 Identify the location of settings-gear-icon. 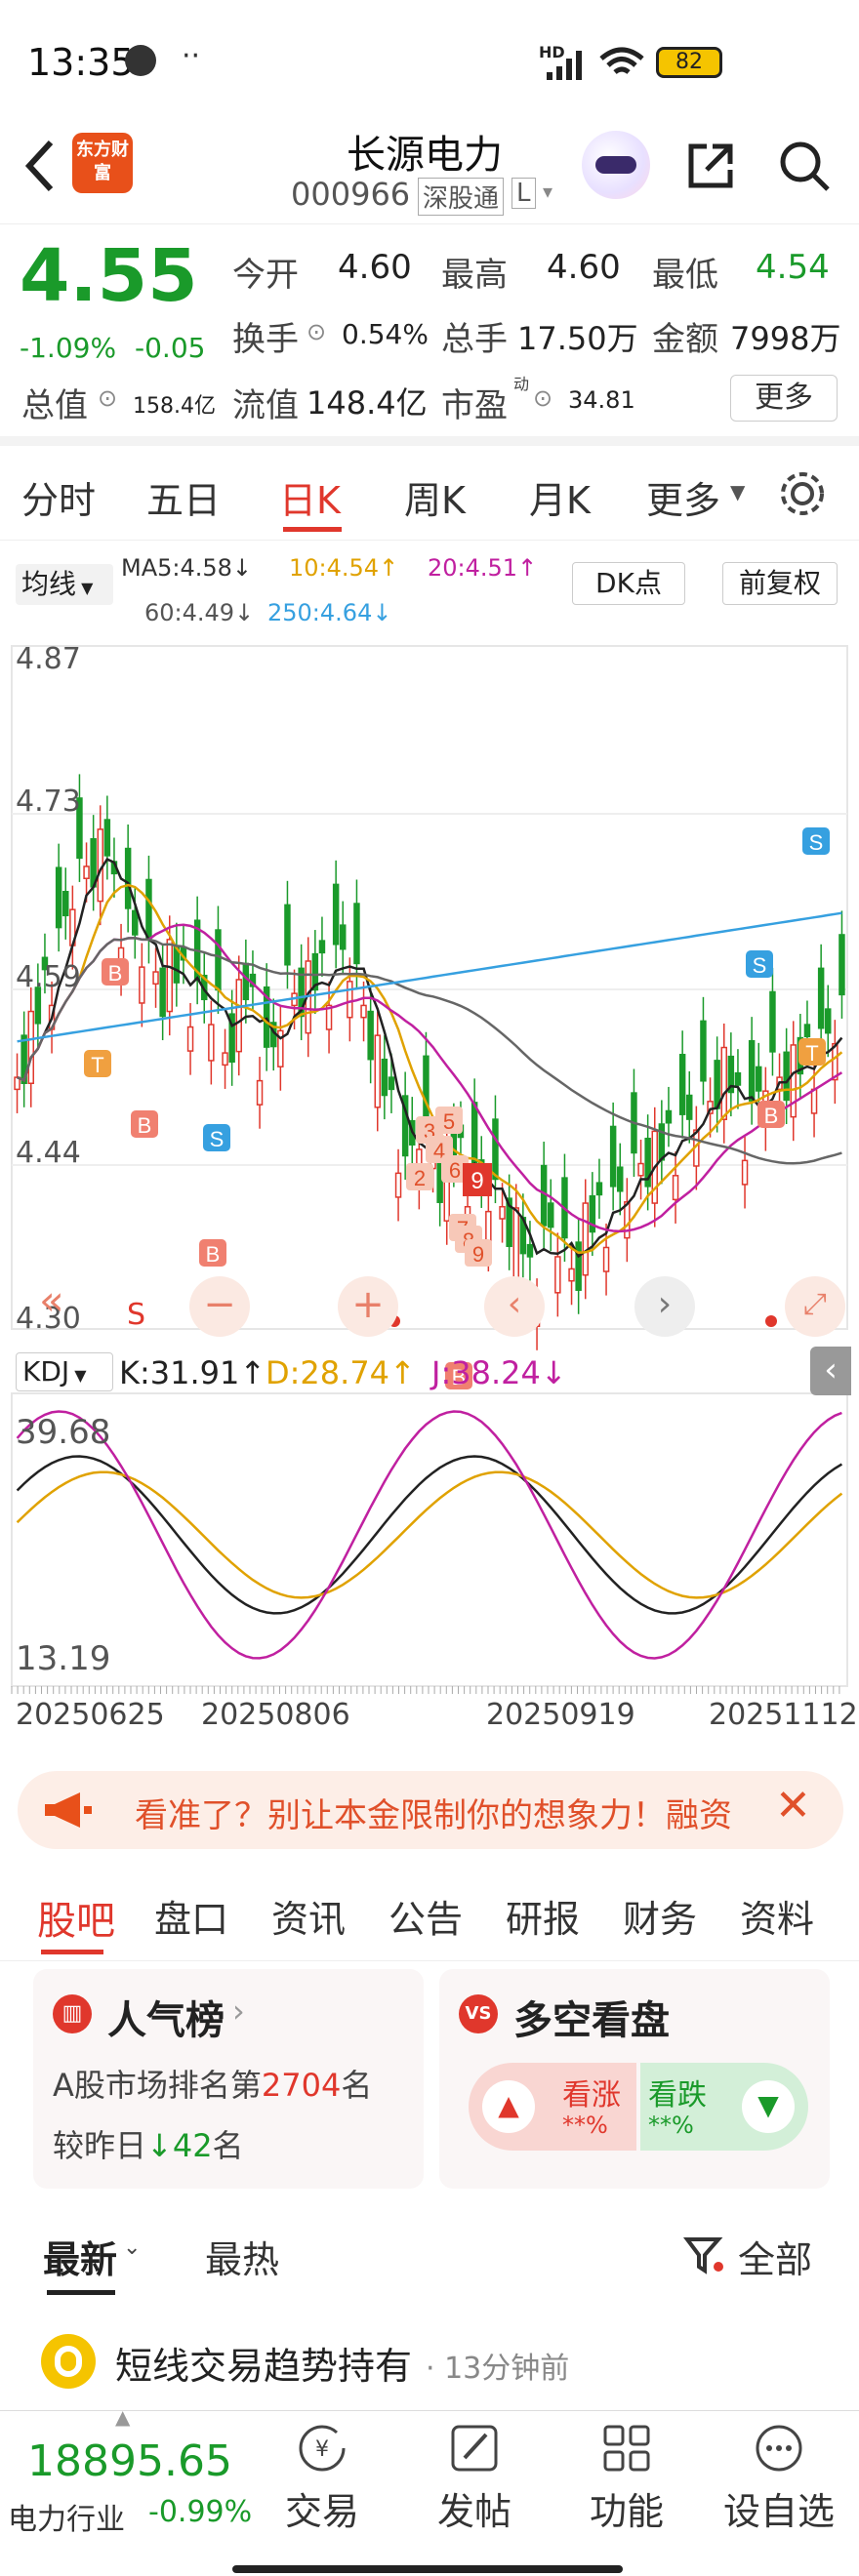
(803, 493).